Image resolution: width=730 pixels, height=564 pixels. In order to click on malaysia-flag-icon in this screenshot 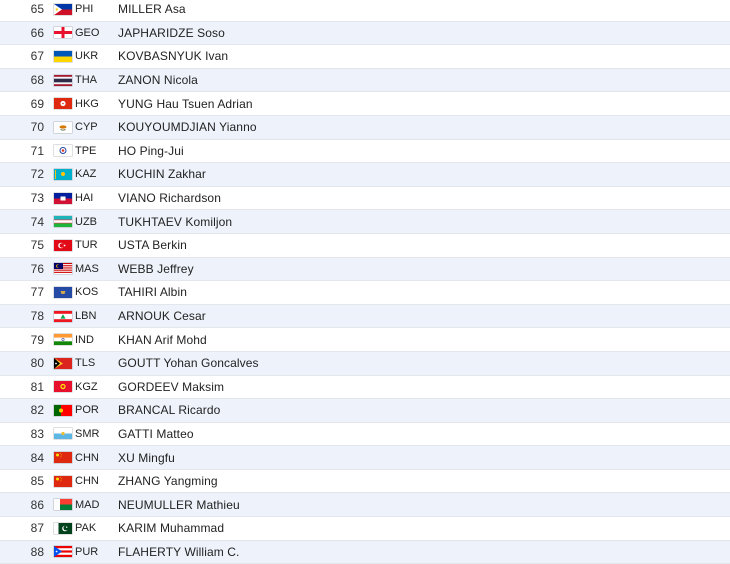, I will do `click(63, 269)`.